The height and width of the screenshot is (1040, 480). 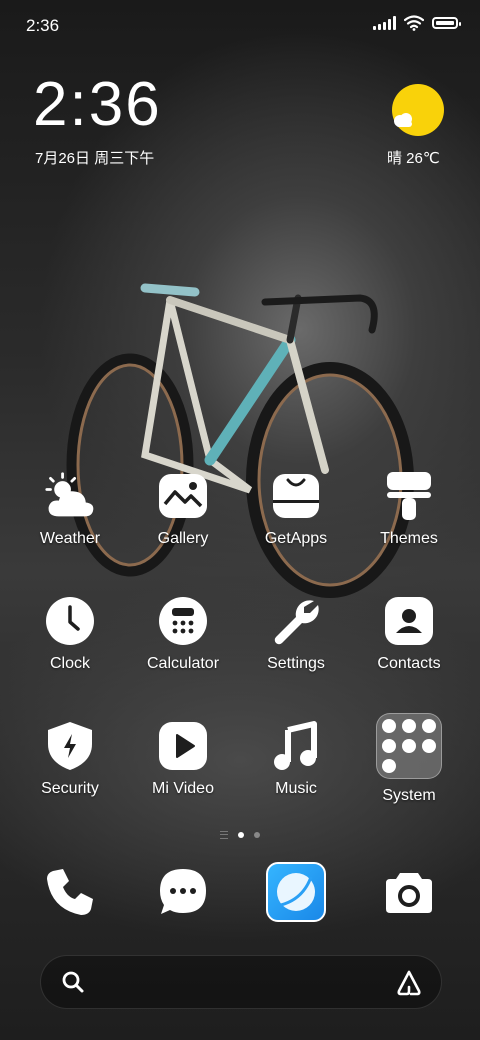 What do you see at coordinates (409, 538) in the screenshot?
I see `app-label-themes: Themes` at bounding box center [409, 538].